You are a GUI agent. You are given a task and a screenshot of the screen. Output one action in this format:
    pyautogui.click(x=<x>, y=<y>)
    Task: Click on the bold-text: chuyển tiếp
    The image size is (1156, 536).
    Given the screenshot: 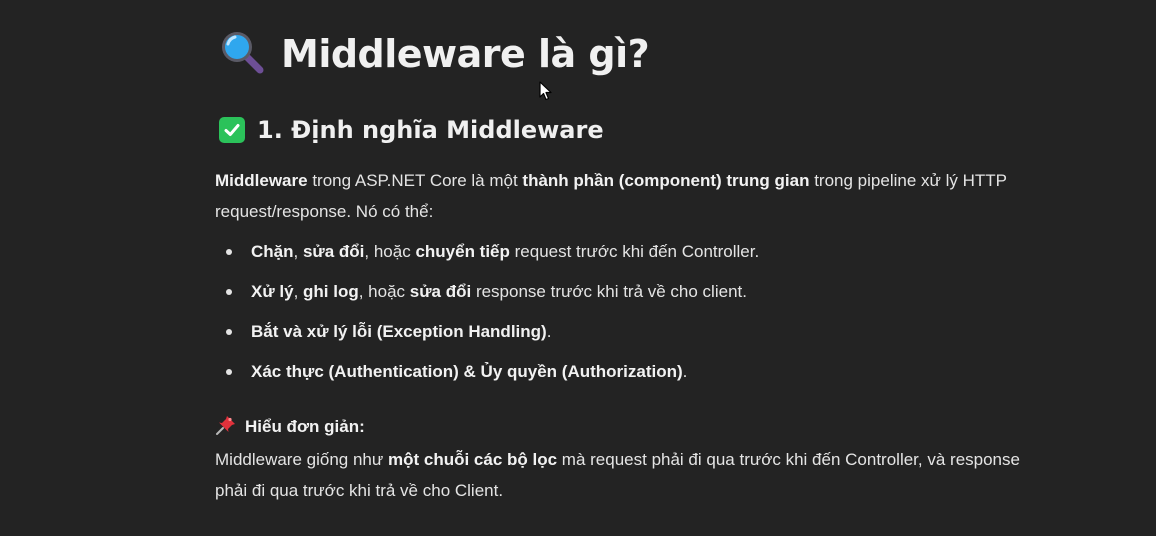 What is the action you would take?
    pyautogui.click(x=462, y=251)
    